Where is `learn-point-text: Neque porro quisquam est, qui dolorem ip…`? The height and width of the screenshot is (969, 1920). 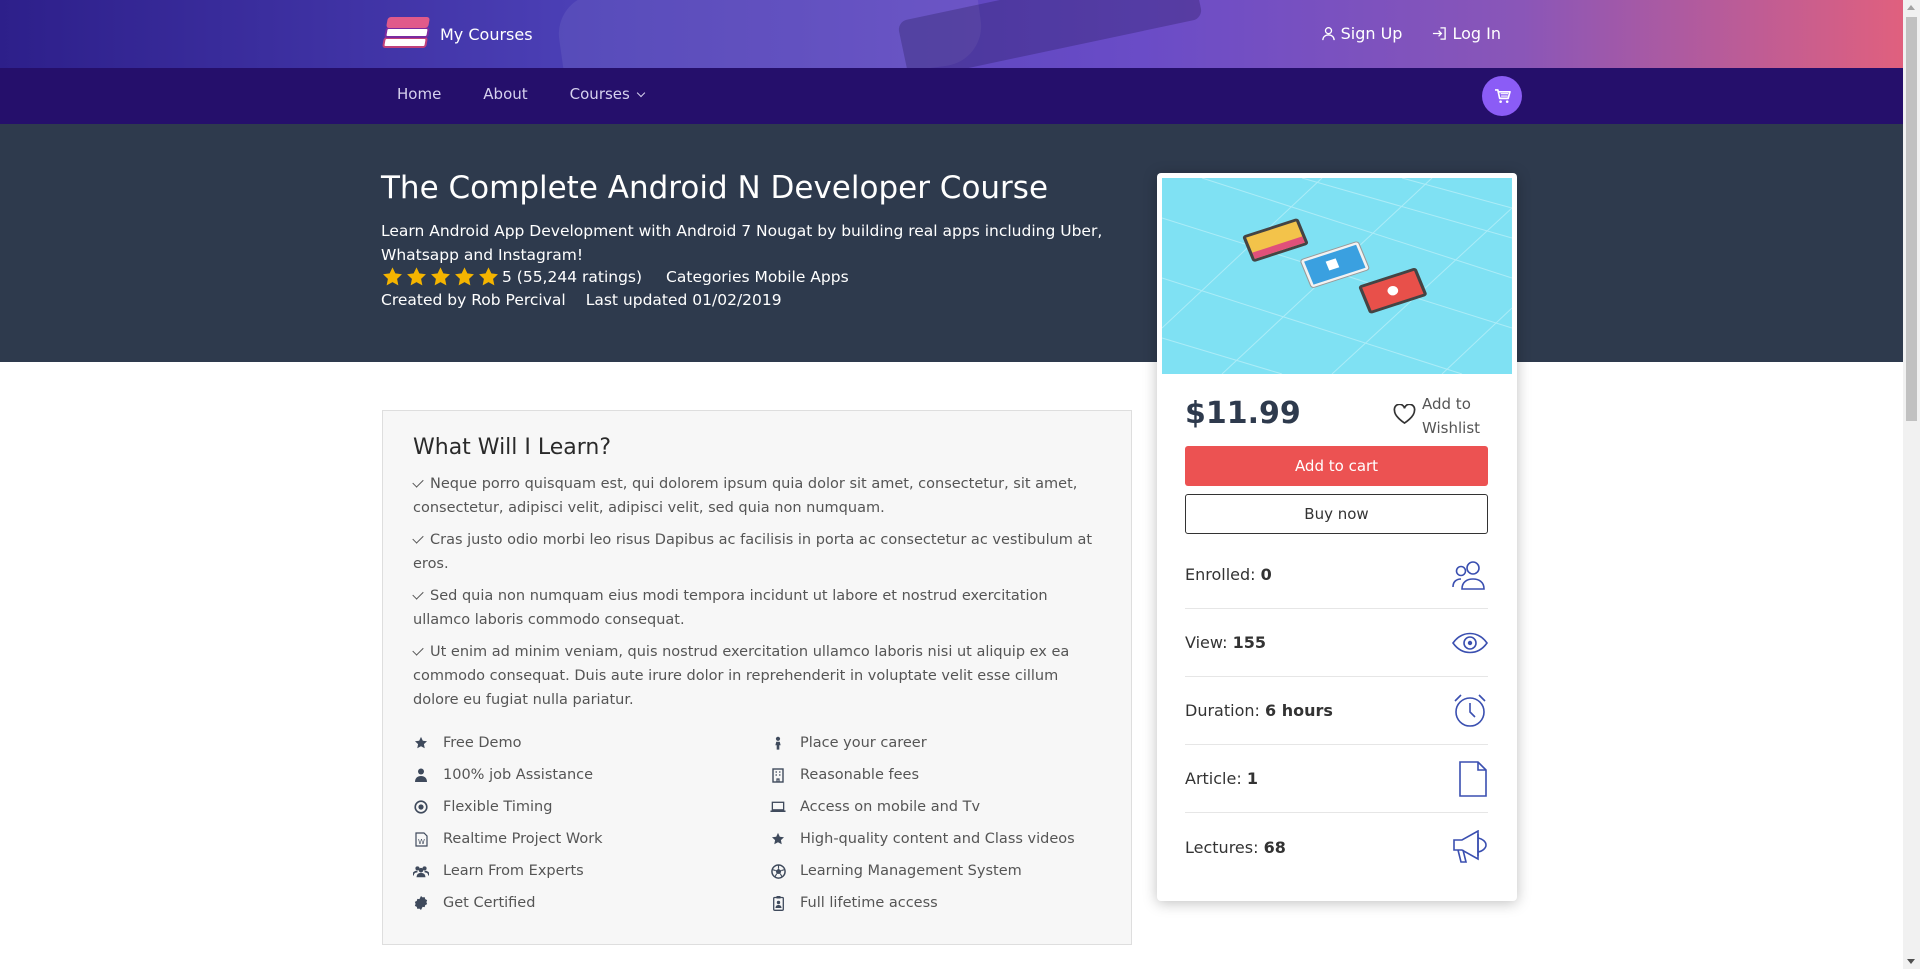
learn-point-text: Neque porro quisquam est, qui dolorem ip… is located at coordinates (745, 496).